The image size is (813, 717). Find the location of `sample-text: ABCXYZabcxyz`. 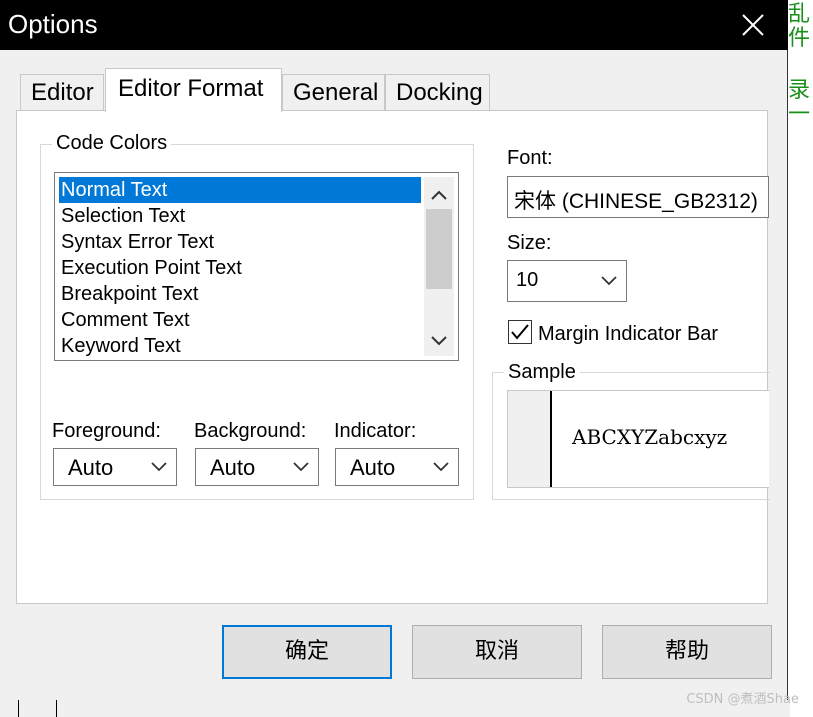

sample-text: ABCXYZabcxyz is located at coordinates (650, 437).